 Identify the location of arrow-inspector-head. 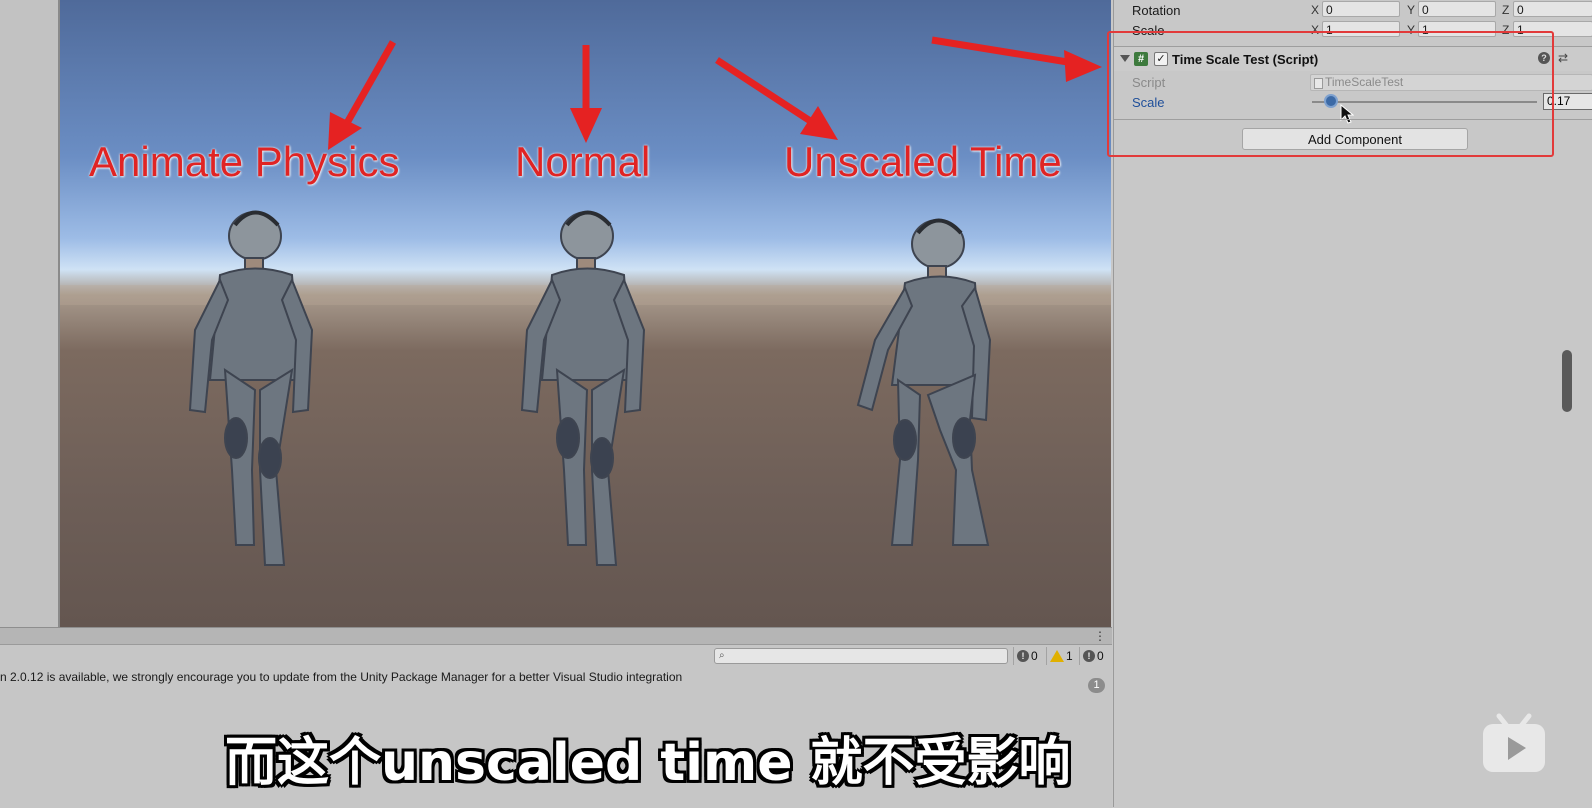
(1083, 66).